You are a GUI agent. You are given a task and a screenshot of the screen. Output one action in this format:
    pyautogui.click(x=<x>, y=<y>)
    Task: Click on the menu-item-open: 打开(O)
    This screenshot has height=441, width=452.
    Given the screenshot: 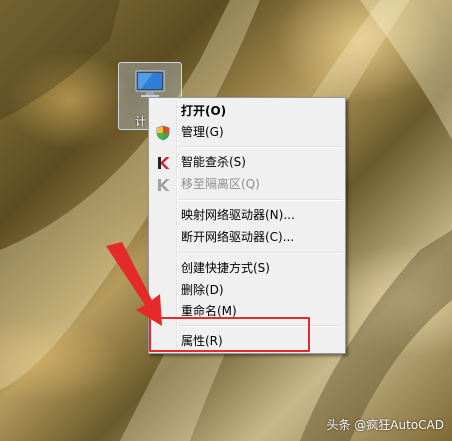 What is the action you would take?
    pyautogui.click(x=247, y=111)
    